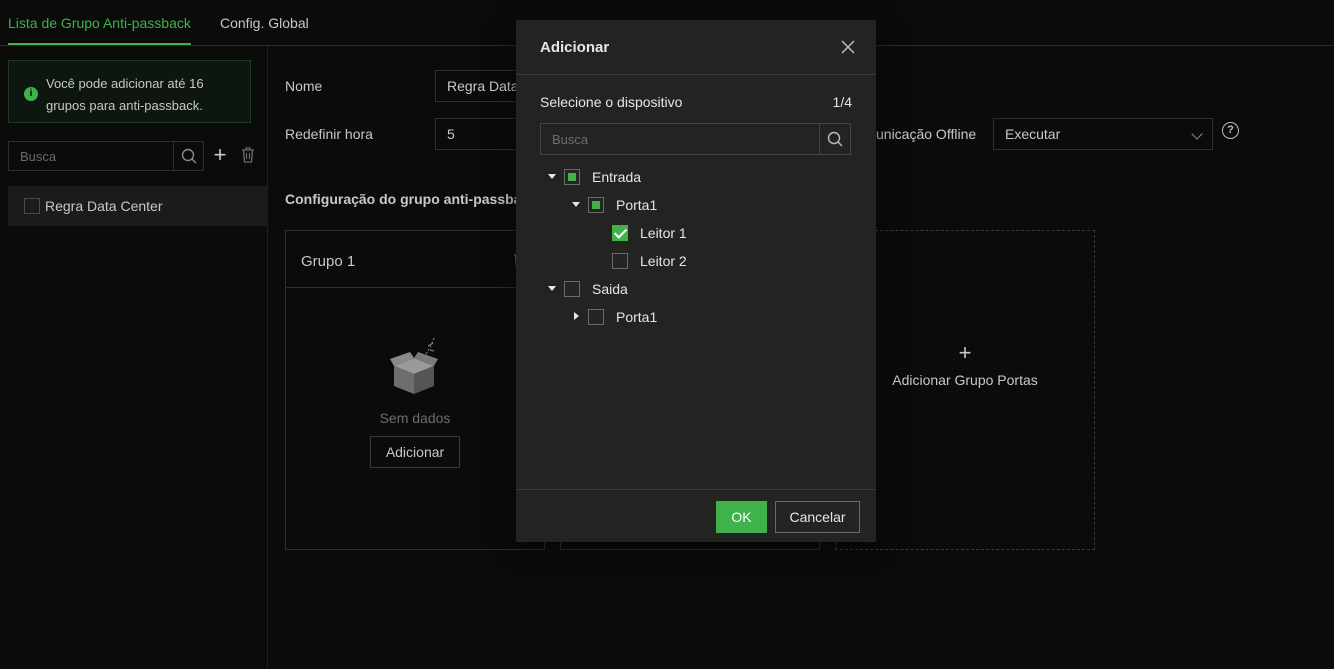 The width and height of the screenshot is (1334, 669). What do you see at coordinates (617, 177) in the screenshot?
I see `tree-node-label: Entrada` at bounding box center [617, 177].